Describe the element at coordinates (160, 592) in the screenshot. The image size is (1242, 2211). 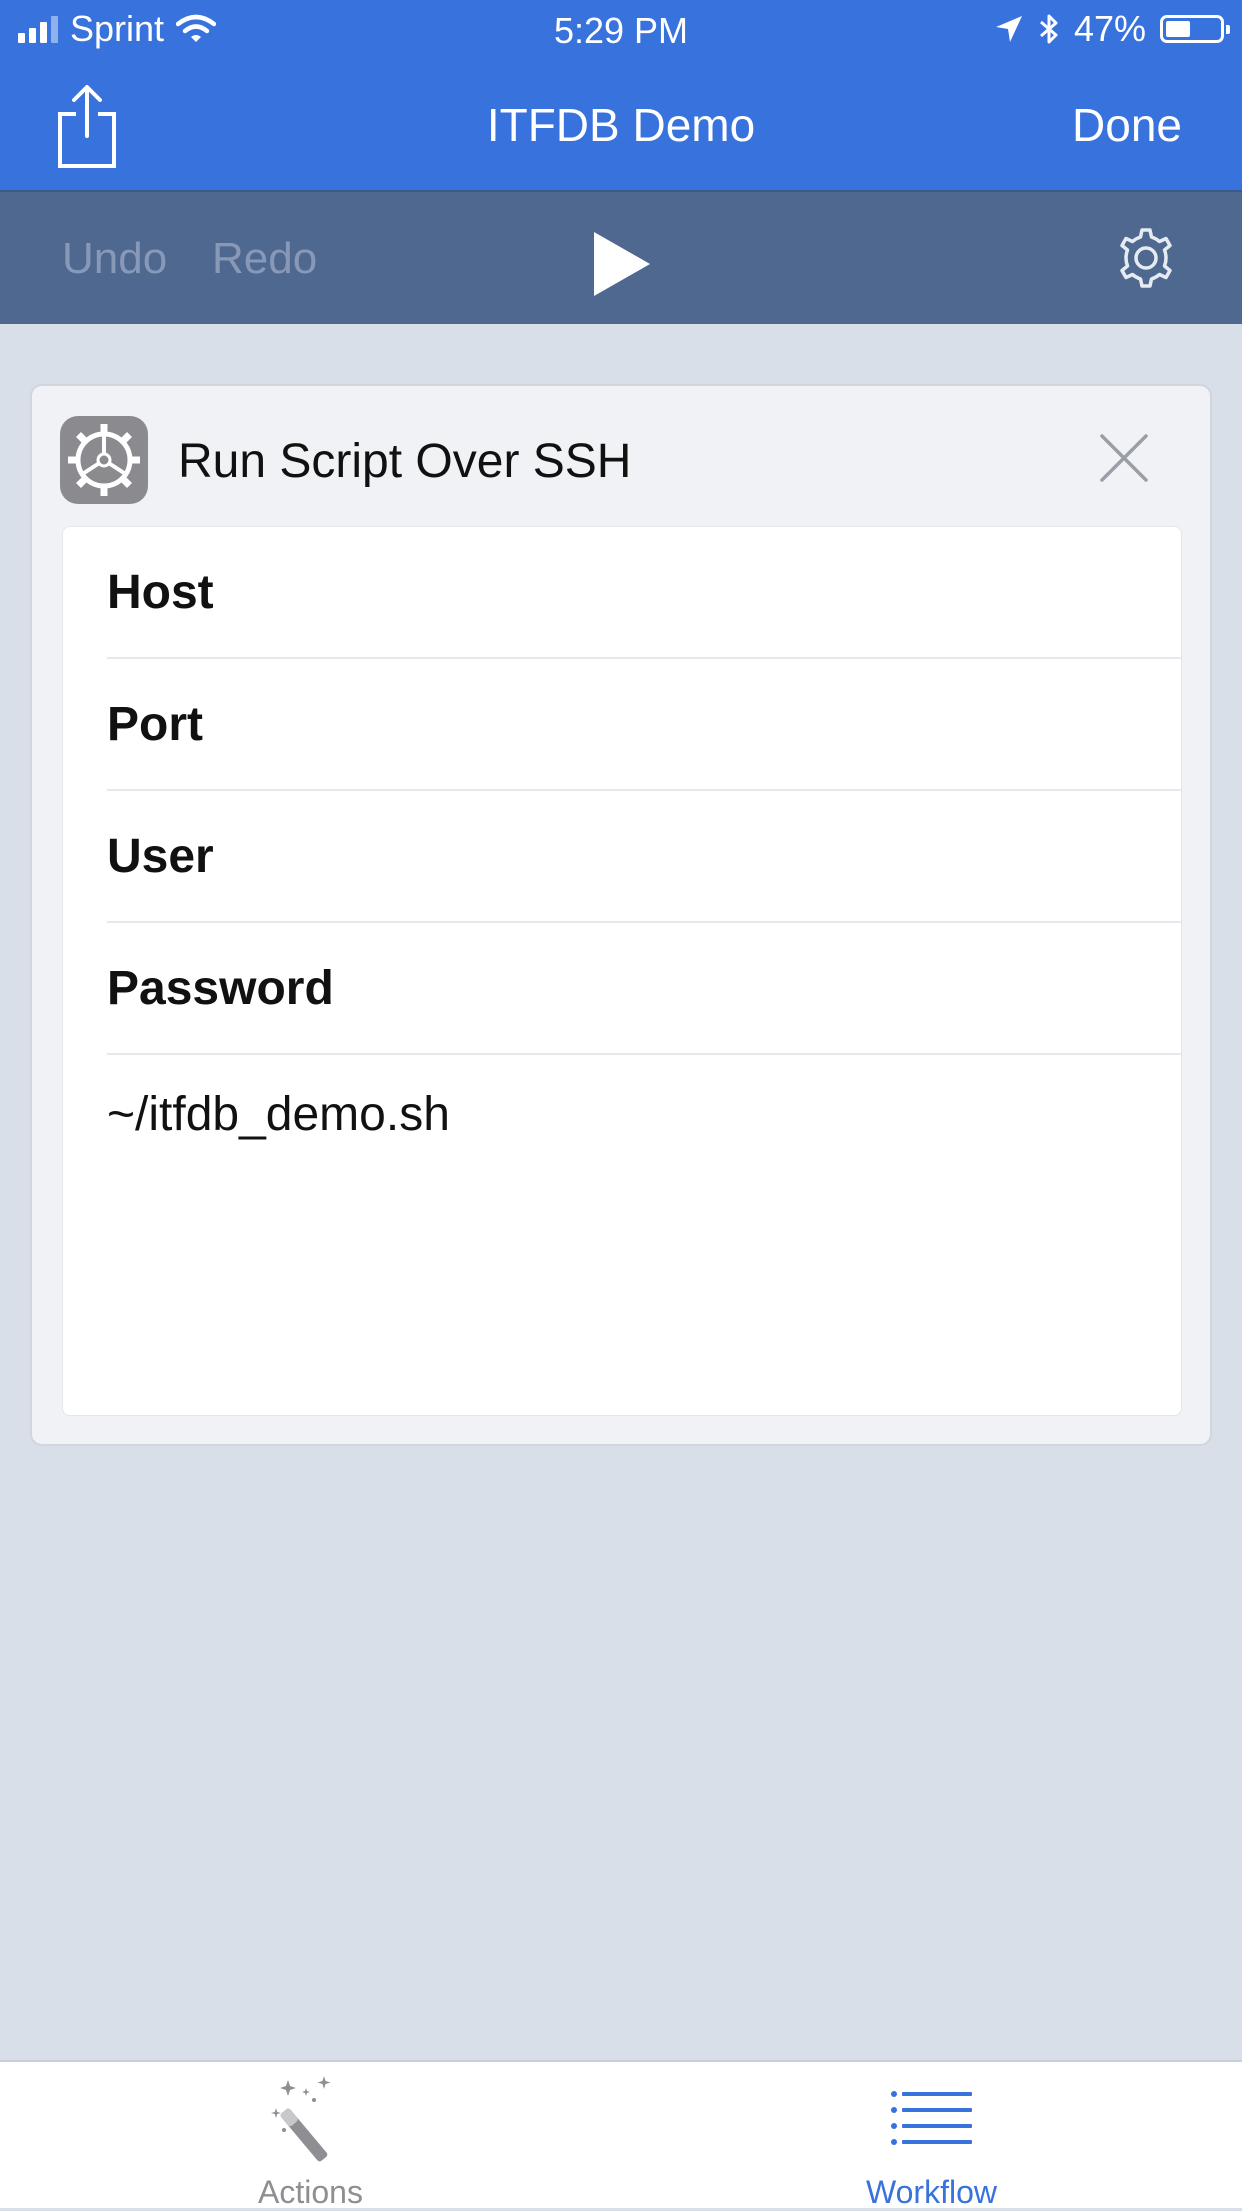
I see `host-label: Host` at that location.